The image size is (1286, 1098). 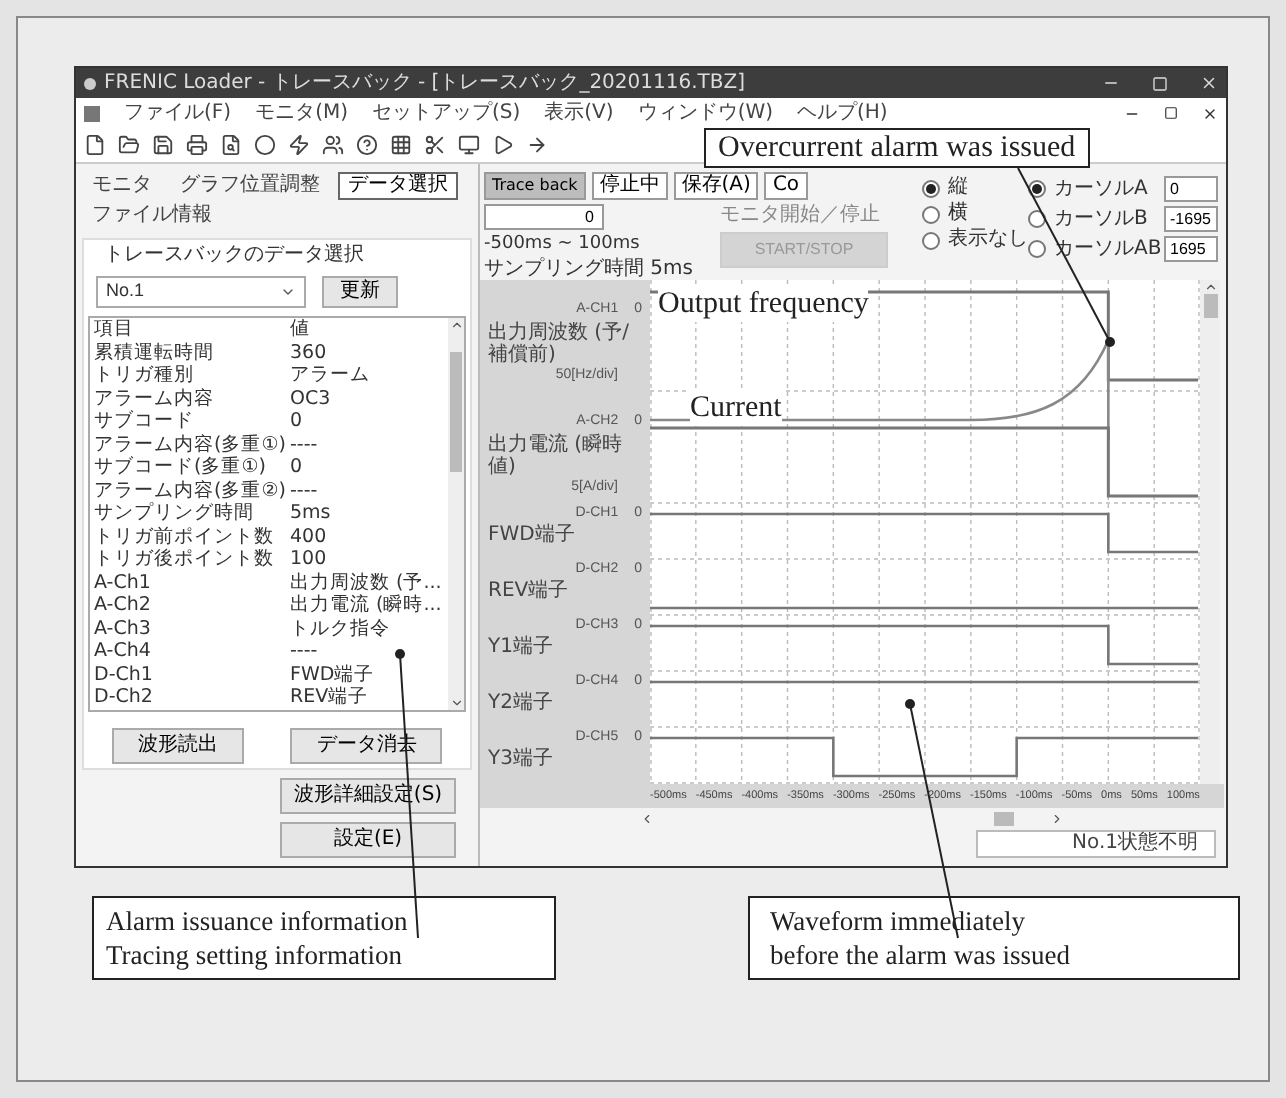 I want to click on section-label: トレースバックのデータ選択, so click(x=234, y=256).